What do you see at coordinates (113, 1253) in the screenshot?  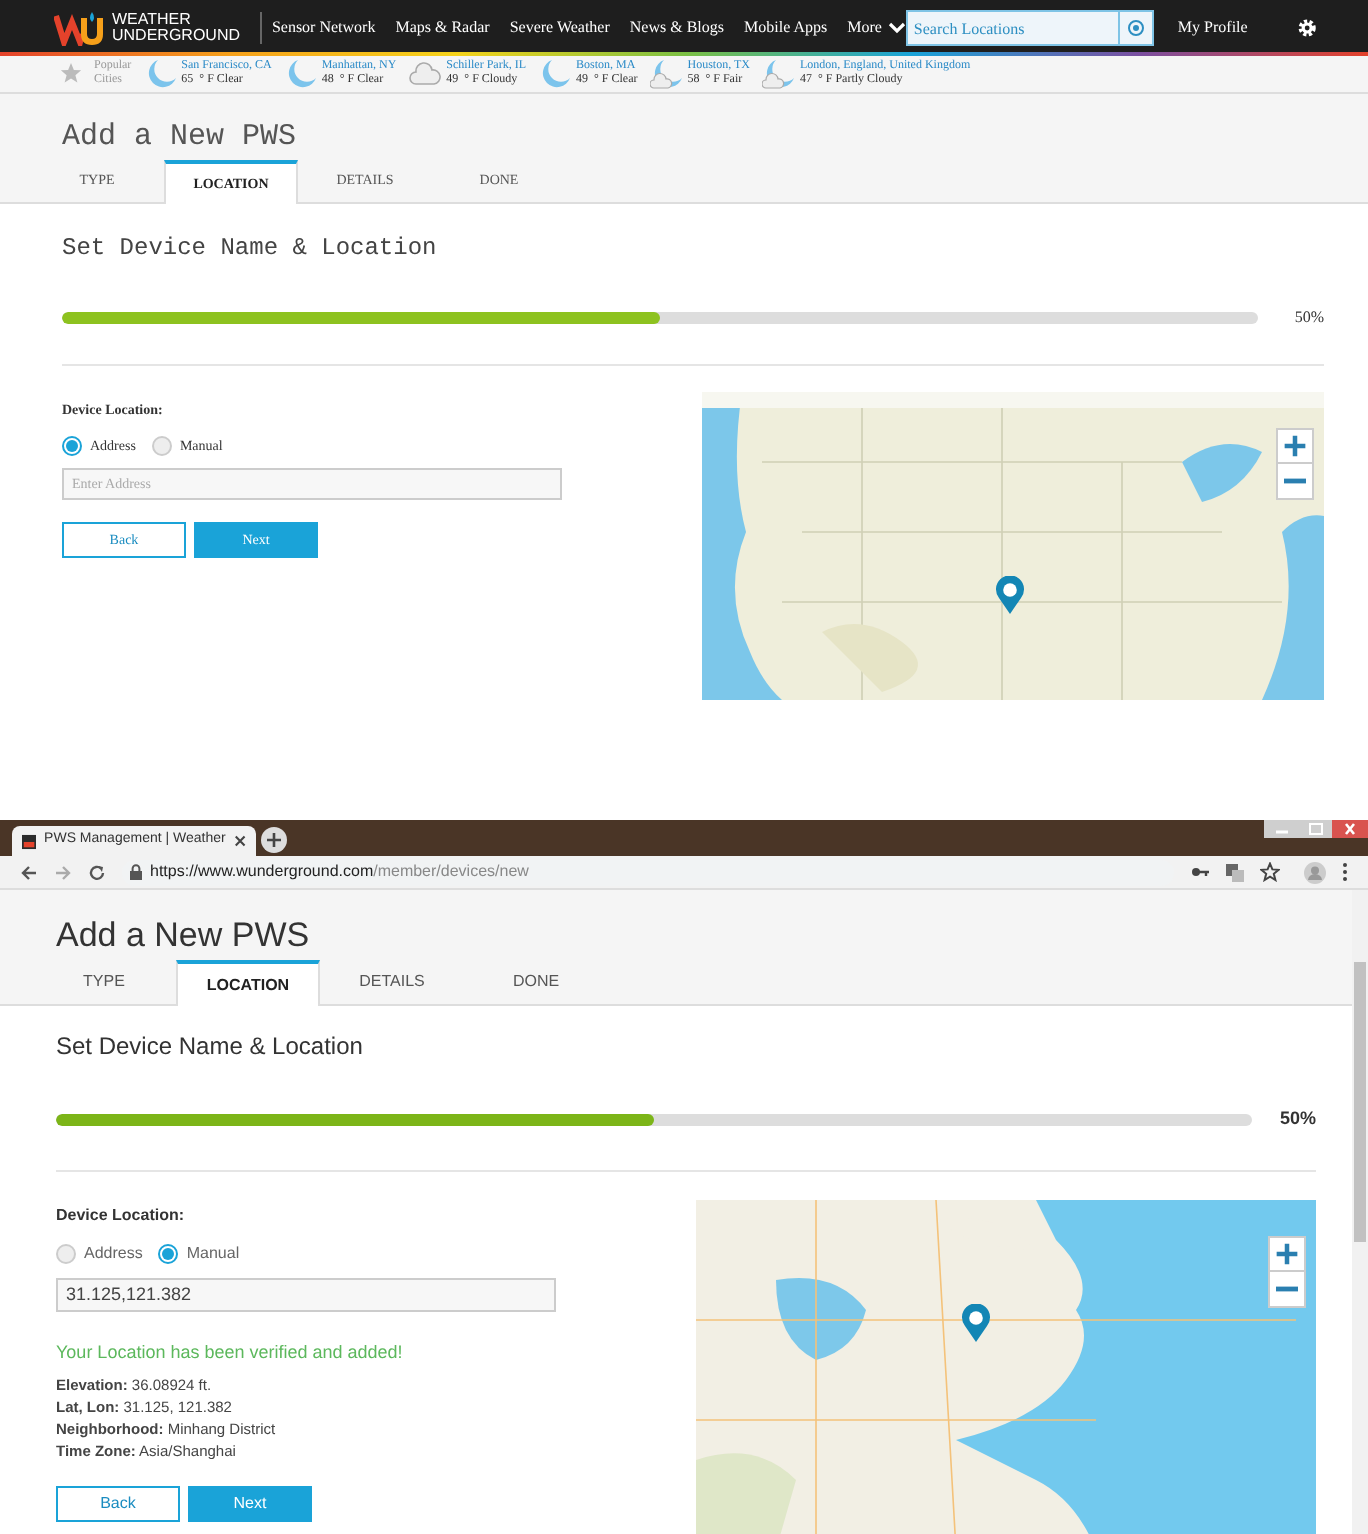 I see `radio-label: Address` at bounding box center [113, 1253].